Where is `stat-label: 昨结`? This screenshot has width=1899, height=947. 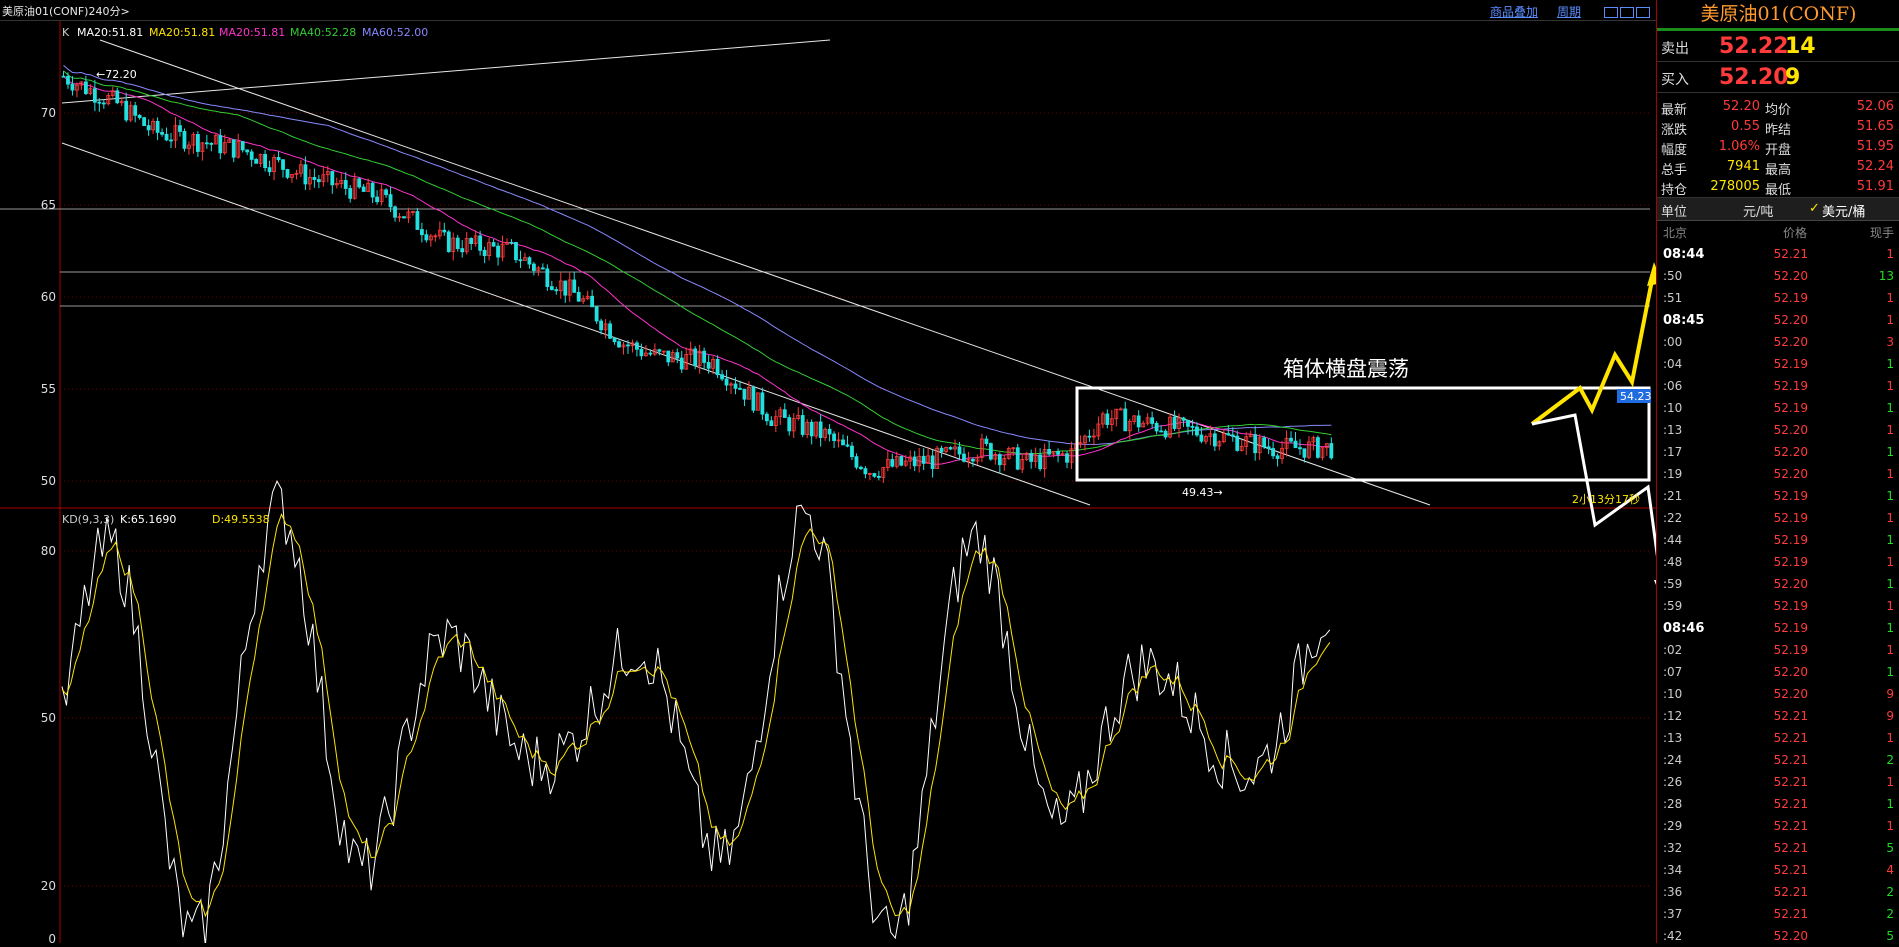
stat-label: 昨结 is located at coordinates (1778, 130).